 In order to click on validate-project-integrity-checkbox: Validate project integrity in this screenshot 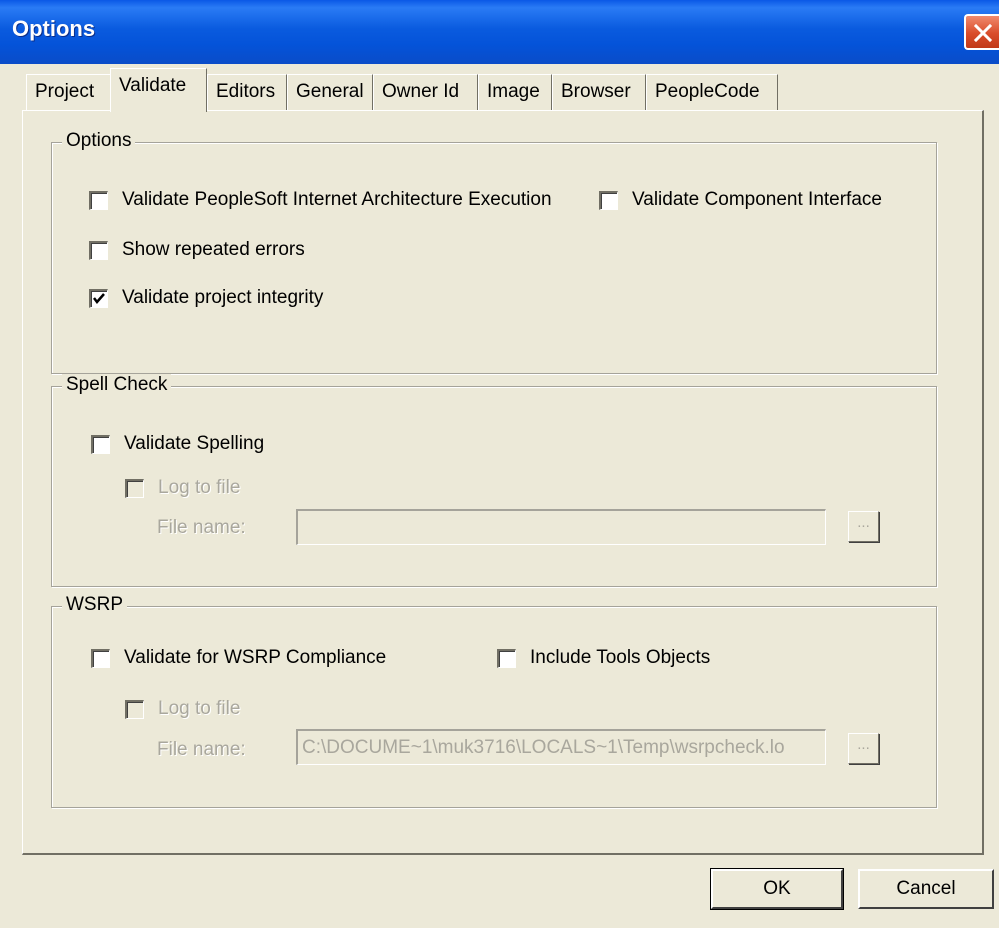, I will do `click(206, 298)`.